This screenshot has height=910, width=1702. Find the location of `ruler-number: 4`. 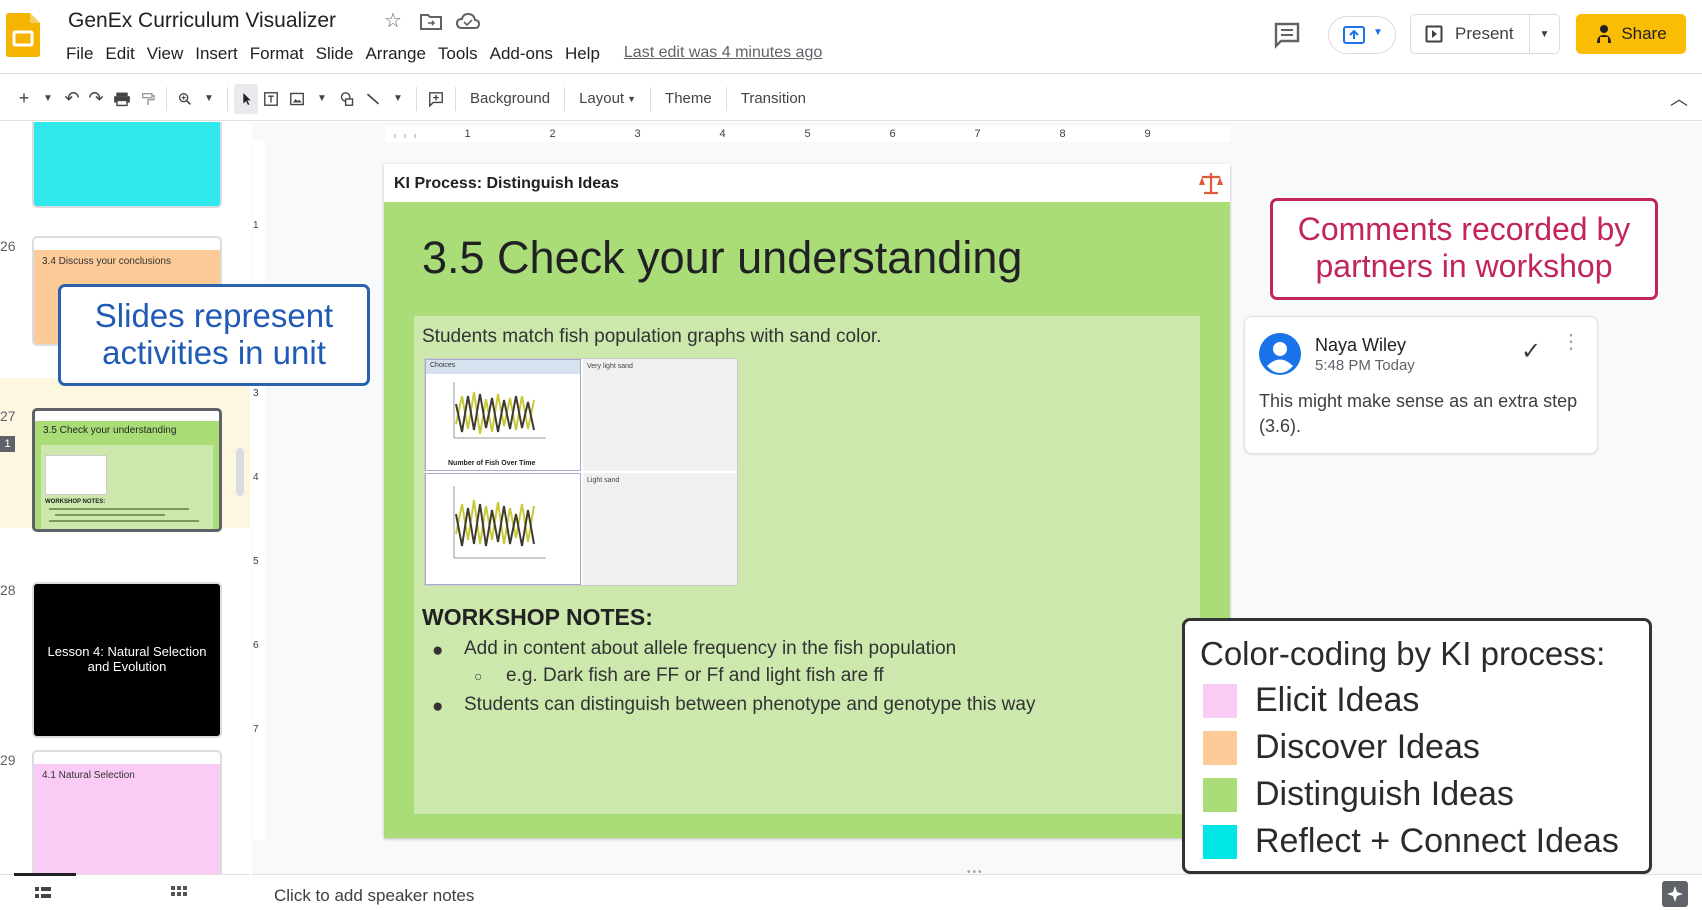

ruler-number: 4 is located at coordinates (722, 134).